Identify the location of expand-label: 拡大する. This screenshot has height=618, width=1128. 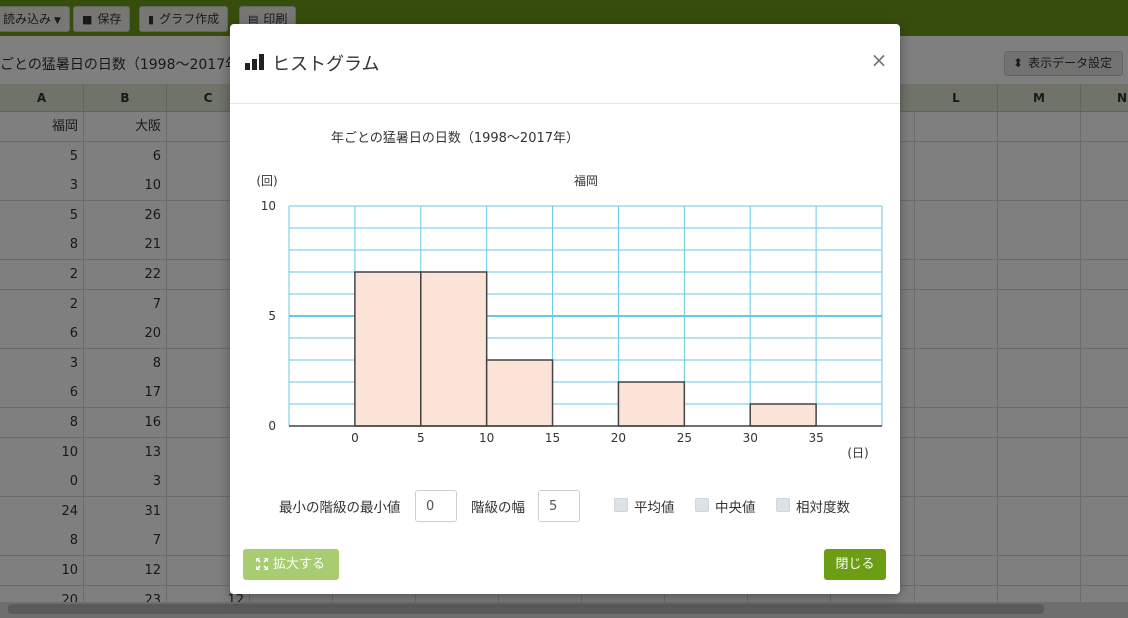
(299, 564).